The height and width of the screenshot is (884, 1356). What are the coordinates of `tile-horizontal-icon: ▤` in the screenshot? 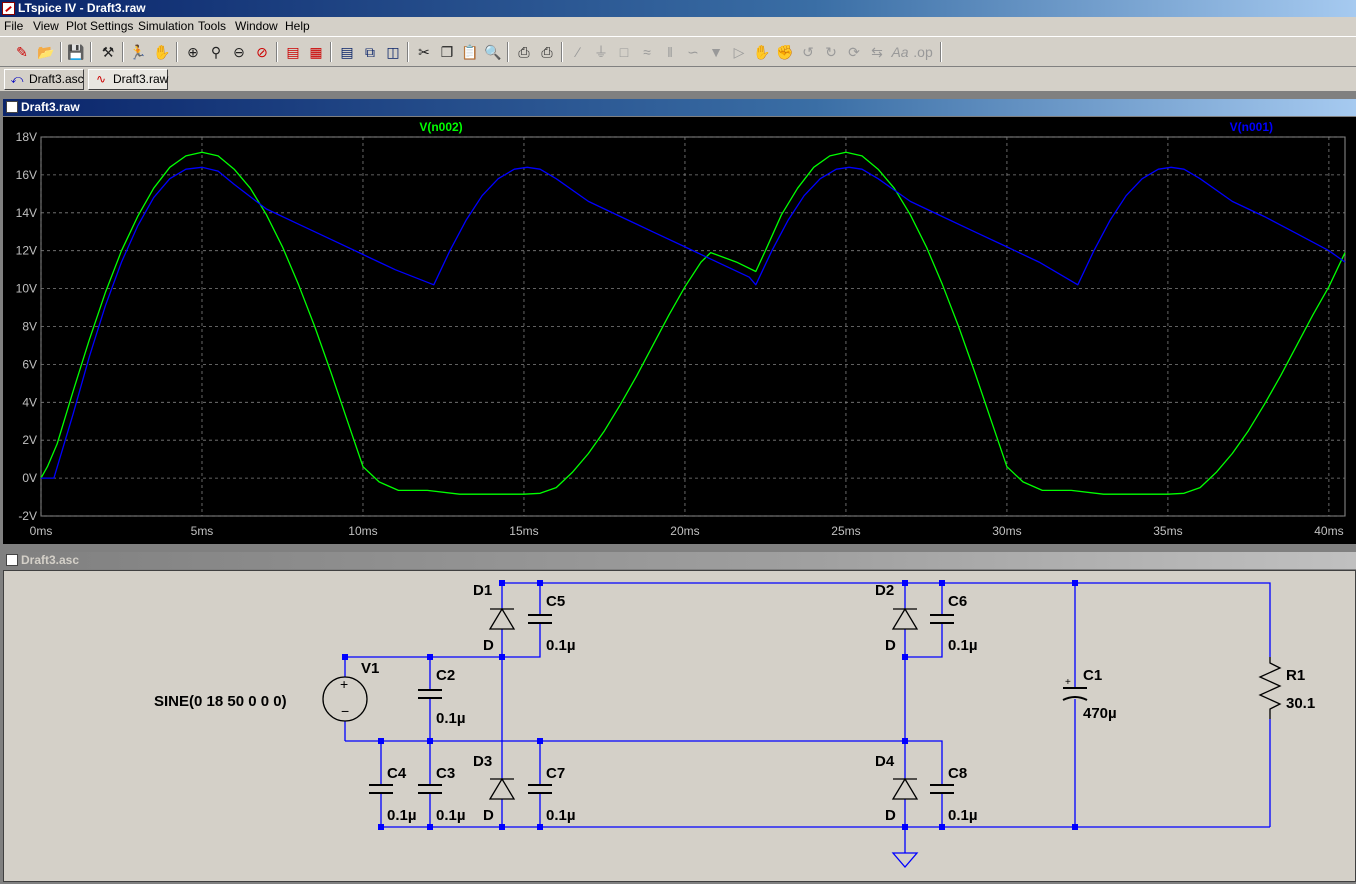 It's located at (347, 52).